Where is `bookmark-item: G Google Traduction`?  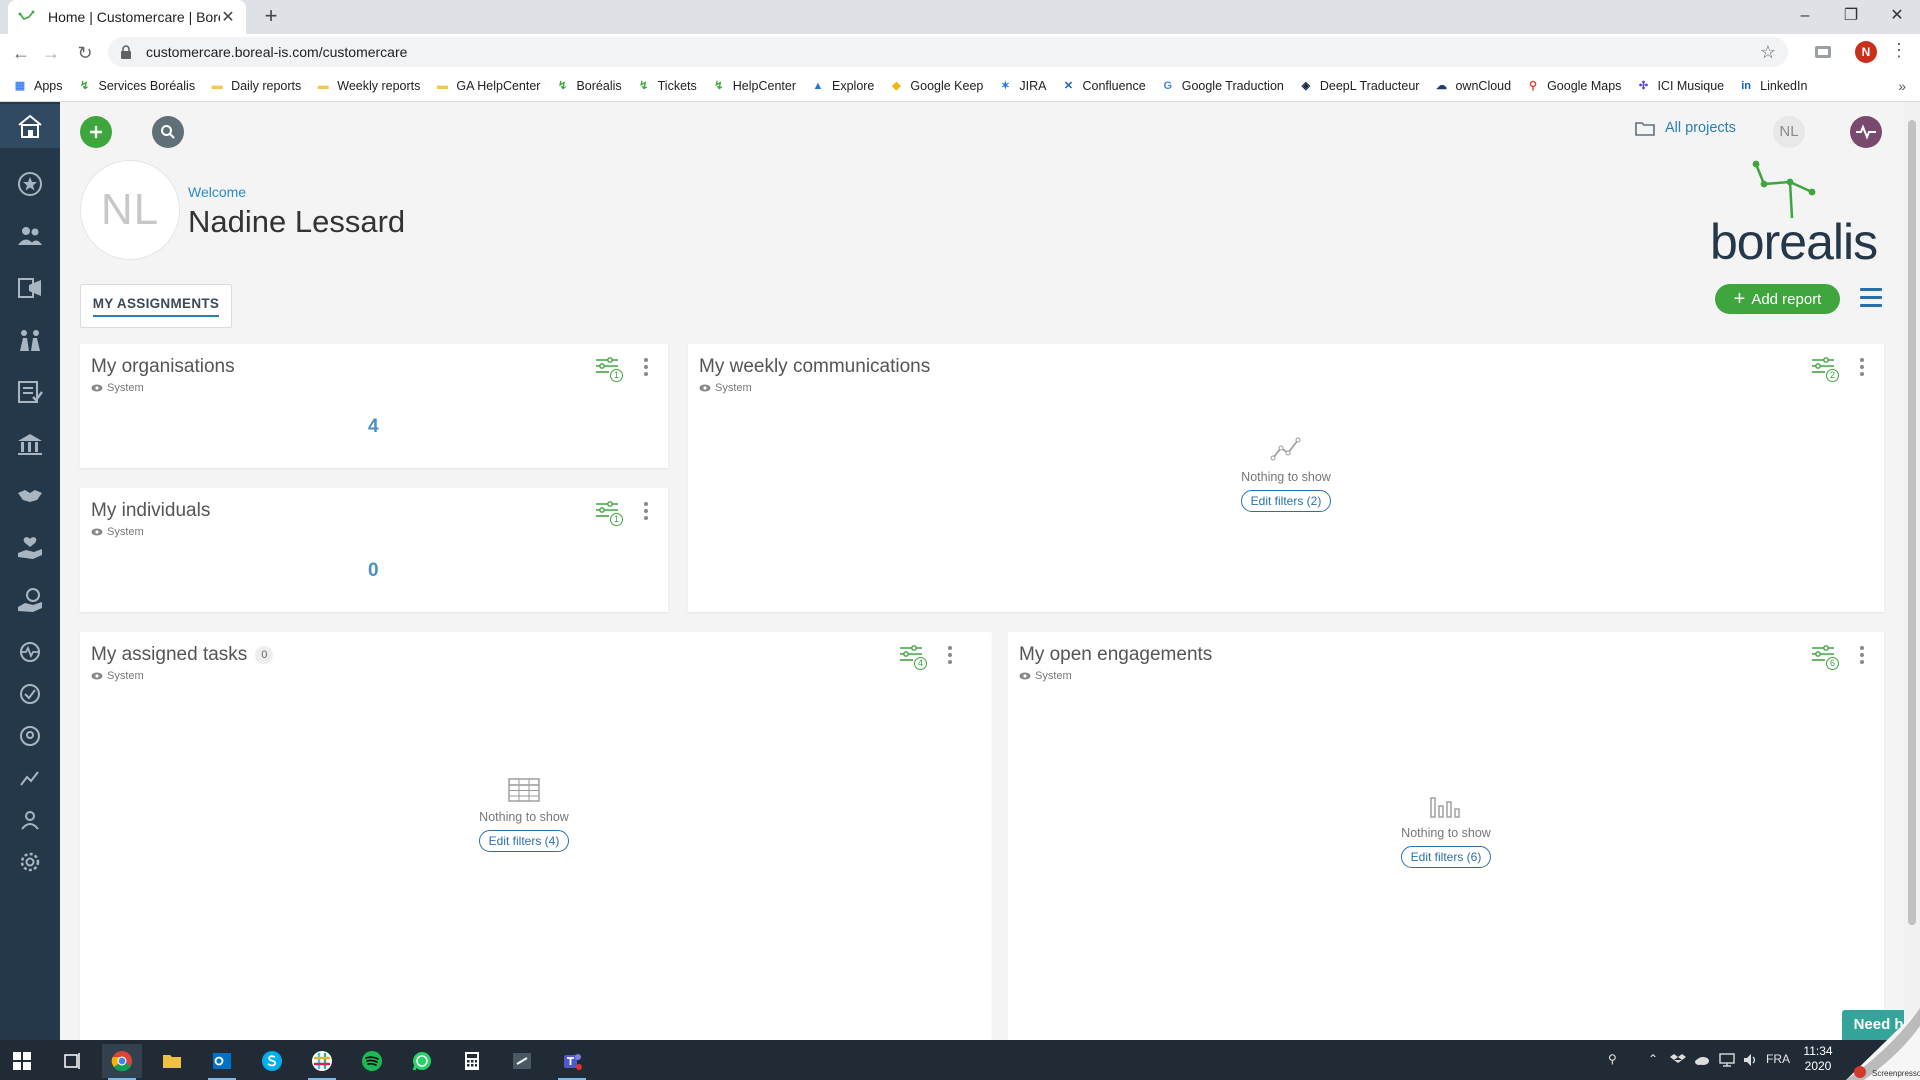 bookmark-item: G Google Traduction is located at coordinates (1221, 86).